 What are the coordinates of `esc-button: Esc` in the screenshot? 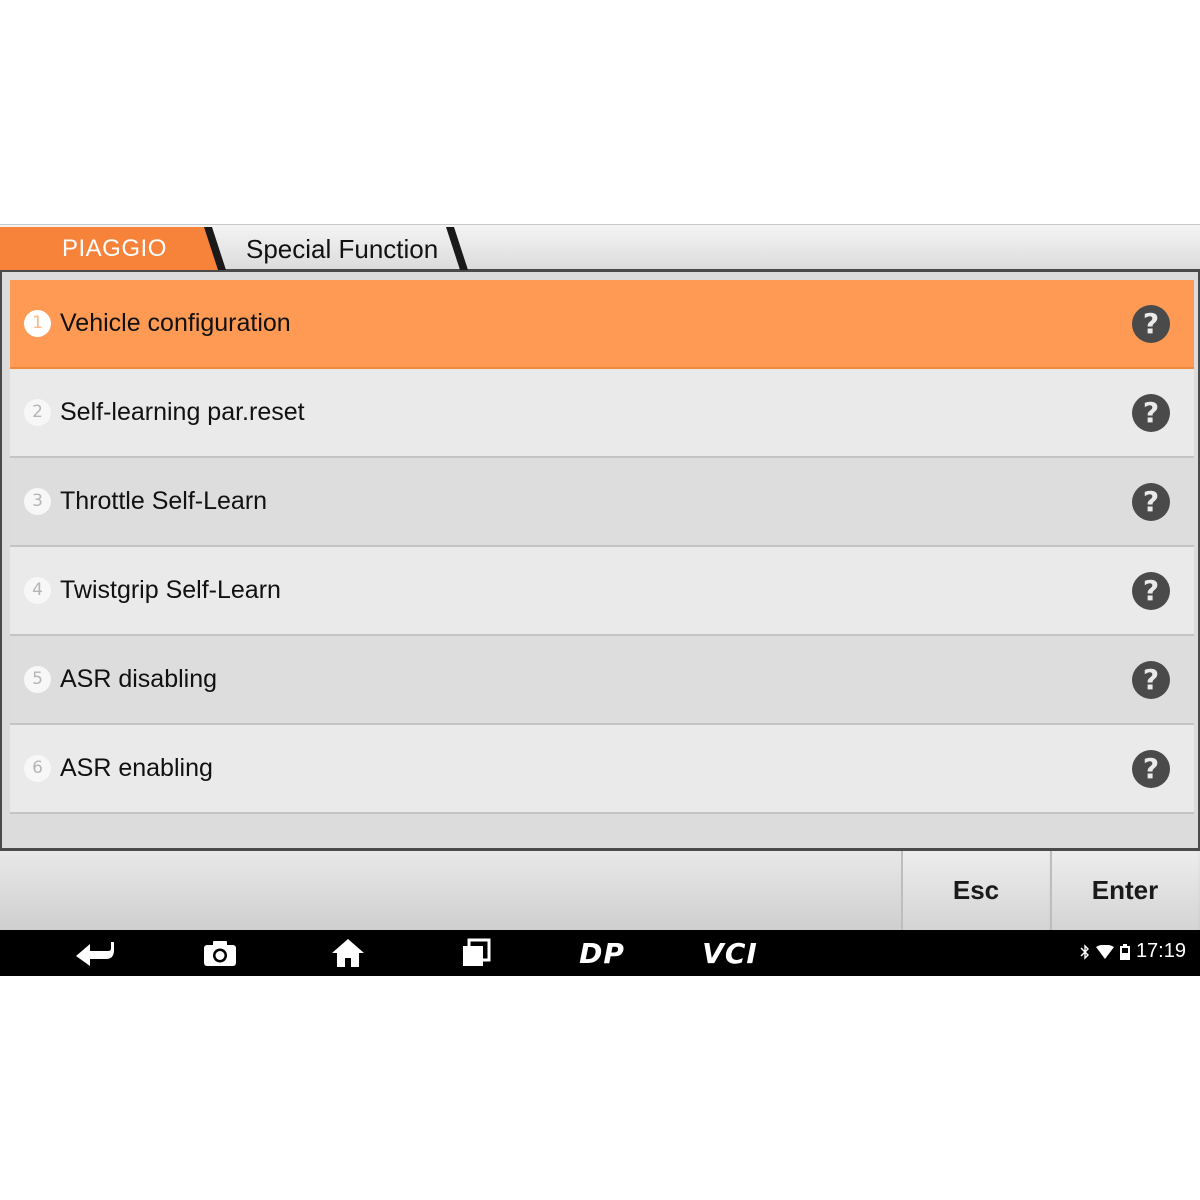 It's located at (975, 890).